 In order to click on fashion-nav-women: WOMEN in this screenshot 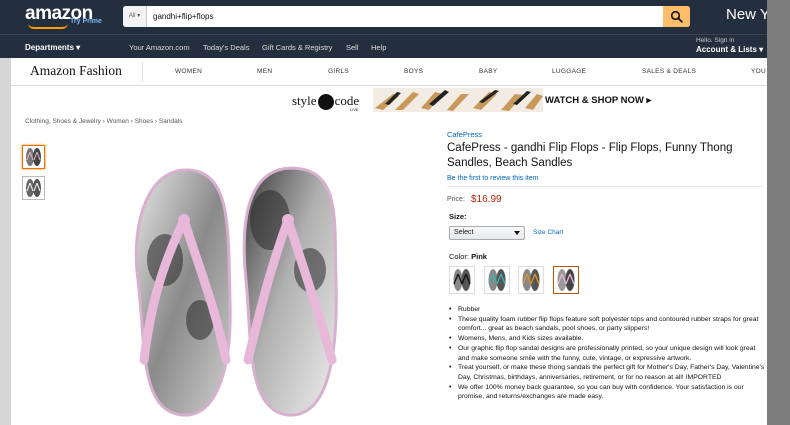, I will do `click(188, 71)`.